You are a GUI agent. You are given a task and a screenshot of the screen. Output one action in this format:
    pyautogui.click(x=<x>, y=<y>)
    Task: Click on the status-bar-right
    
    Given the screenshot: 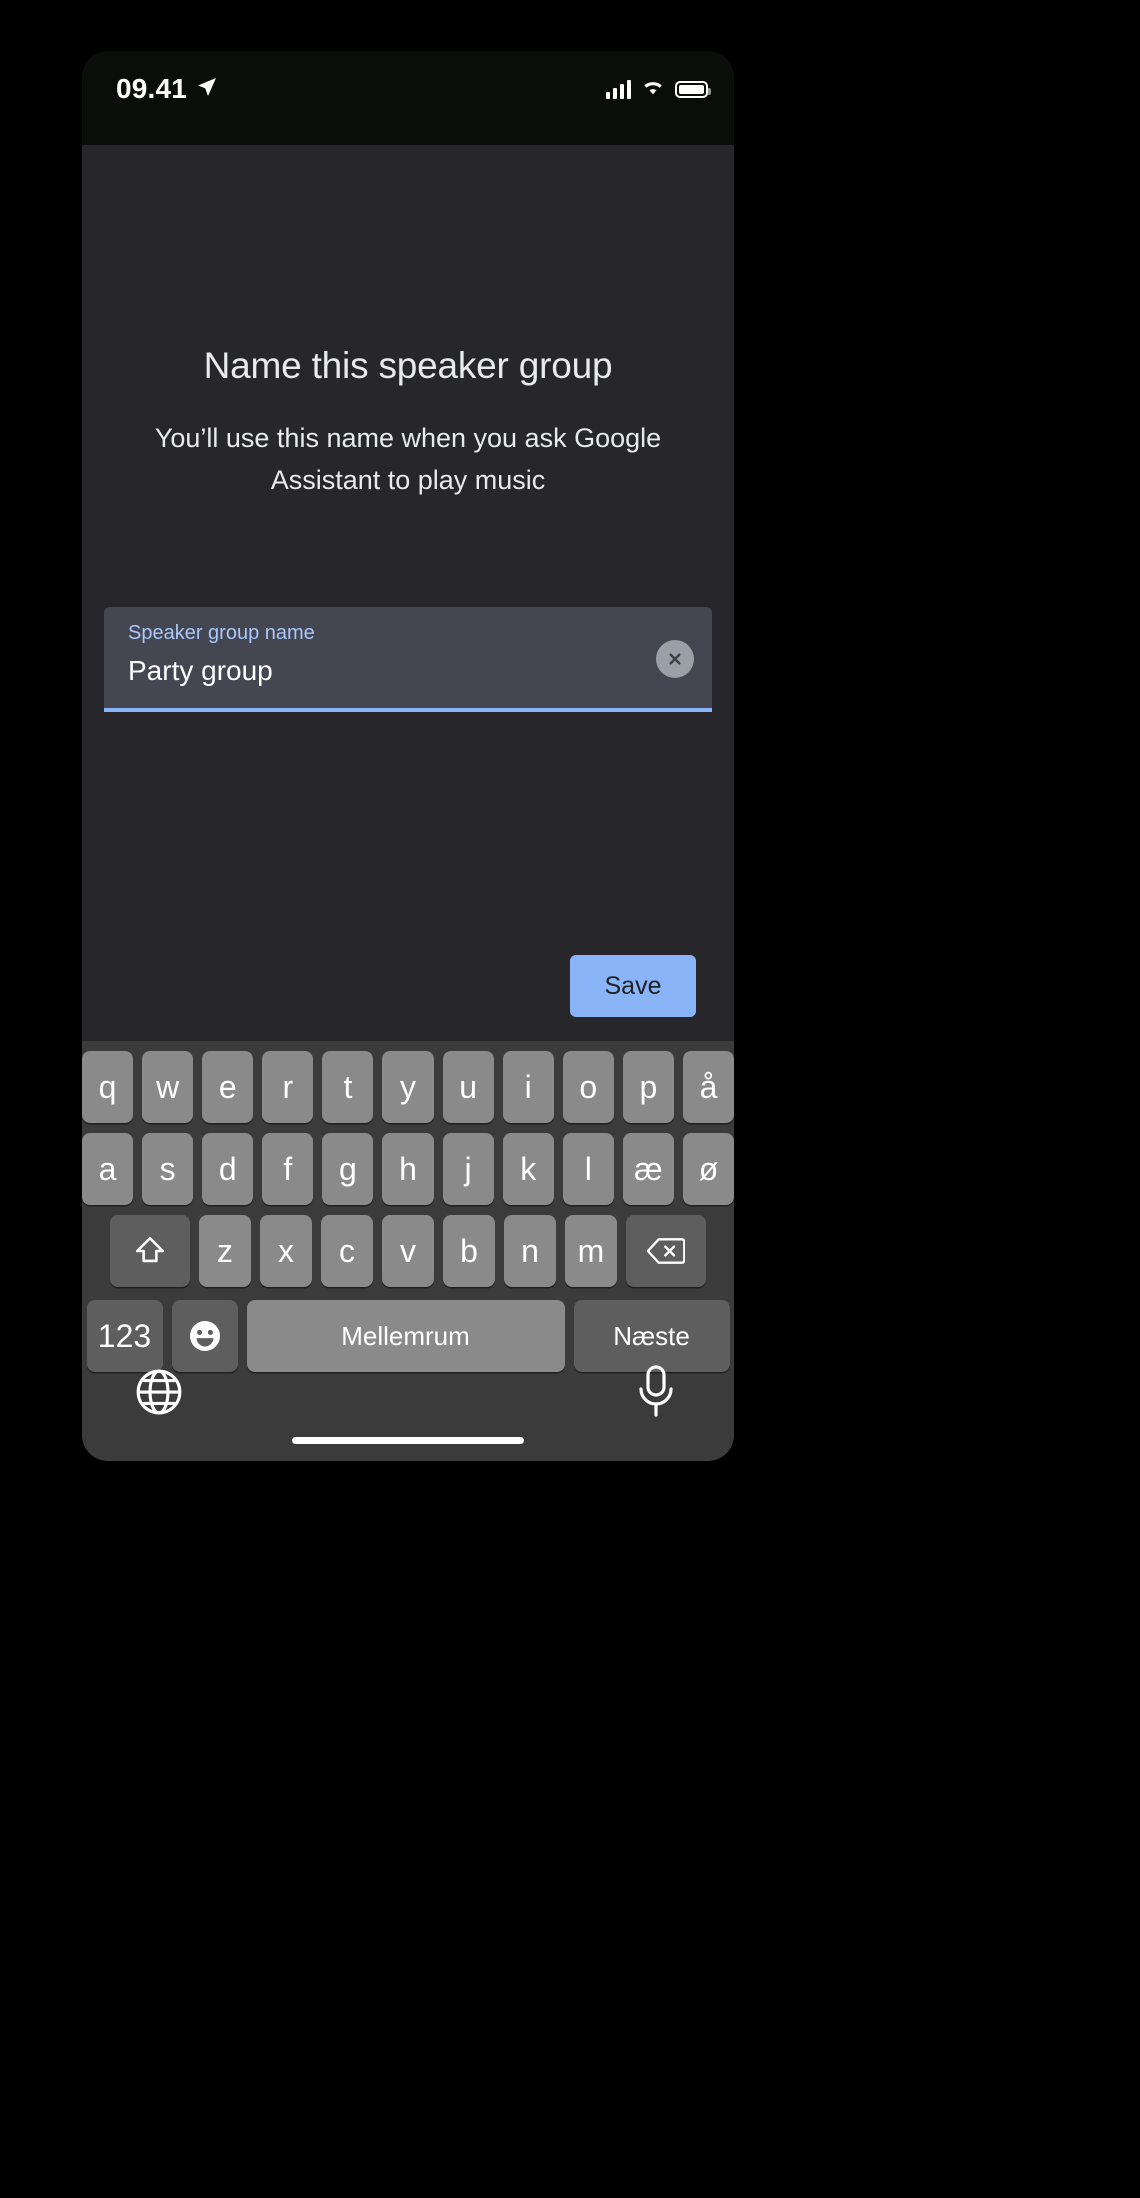 What is the action you would take?
    pyautogui.click(x=658, y=89)
    